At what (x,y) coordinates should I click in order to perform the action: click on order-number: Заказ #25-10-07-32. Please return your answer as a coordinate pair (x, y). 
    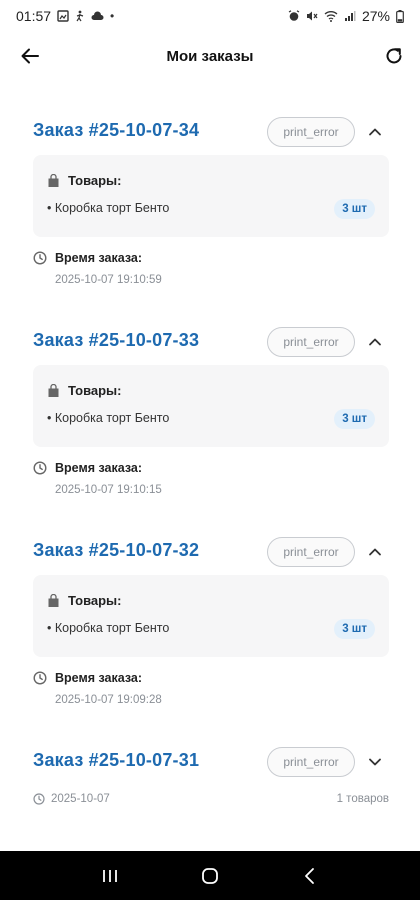
    Looking at the image, I should click on (116, 550).